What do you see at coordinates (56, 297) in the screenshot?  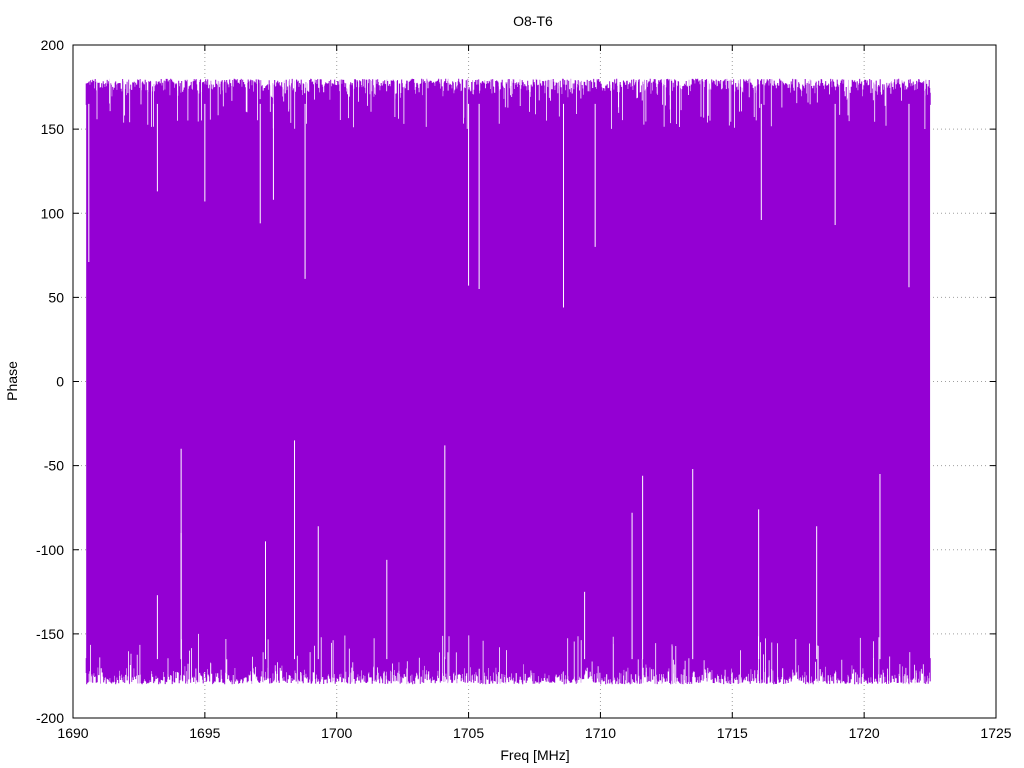 I see `y-tick-label: 50` at bounding box center [56, 297].